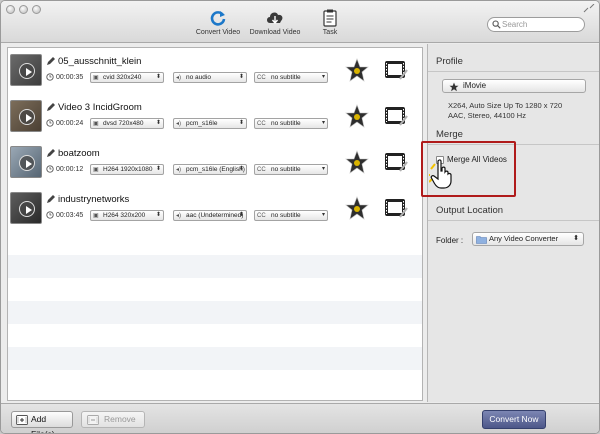  What do you see at coordinates (300, 418) in the screenshot?
I see `bottom-bar: Add File(s) Remove Convert Now` at bounding box center [300, 418].